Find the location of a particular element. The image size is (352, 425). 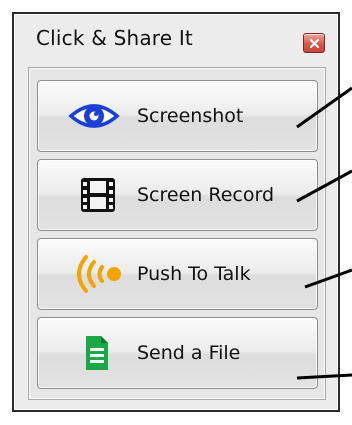

window-titlebar: Click & Share It is located at coordinates (176, 38).